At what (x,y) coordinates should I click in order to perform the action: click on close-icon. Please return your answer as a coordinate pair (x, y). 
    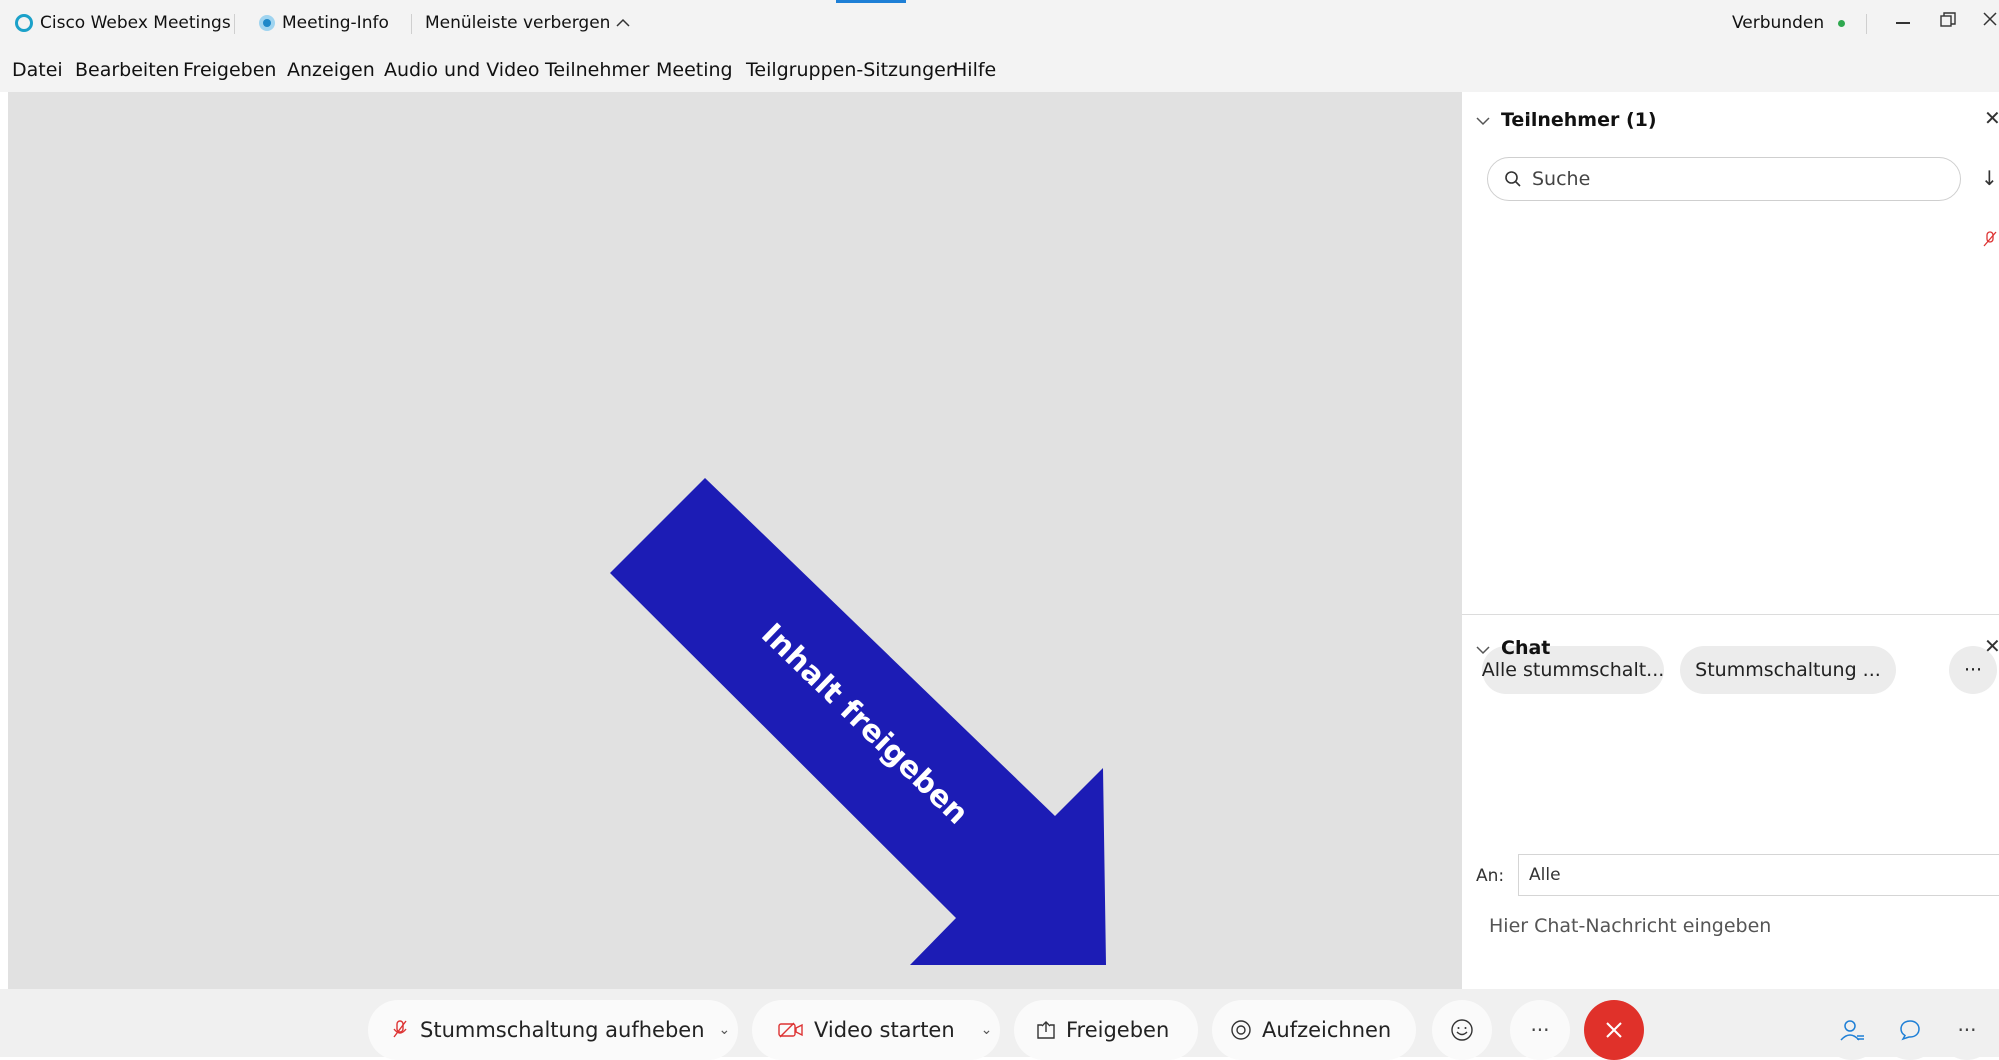
    Looking at the image, I should click on (1614, 1030).